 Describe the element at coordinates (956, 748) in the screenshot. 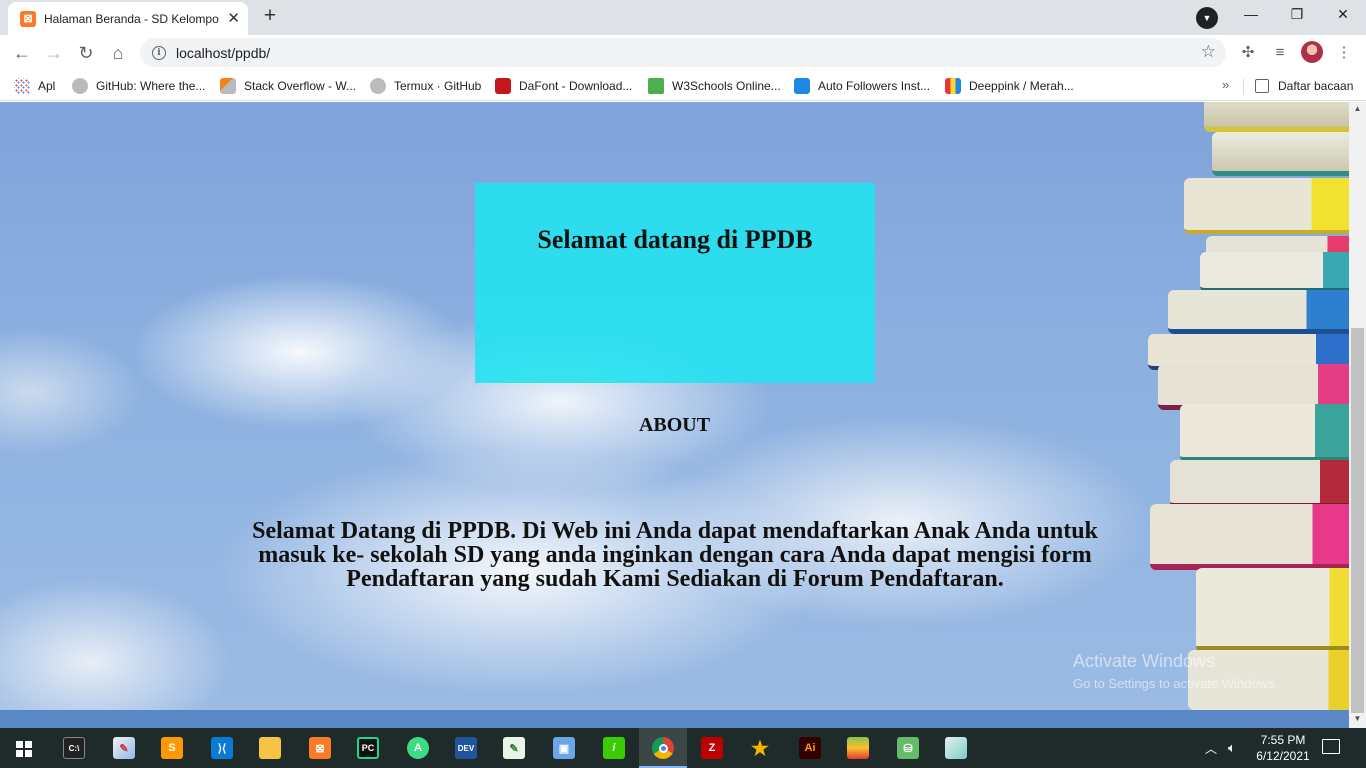

I see `app-icon` at that location.